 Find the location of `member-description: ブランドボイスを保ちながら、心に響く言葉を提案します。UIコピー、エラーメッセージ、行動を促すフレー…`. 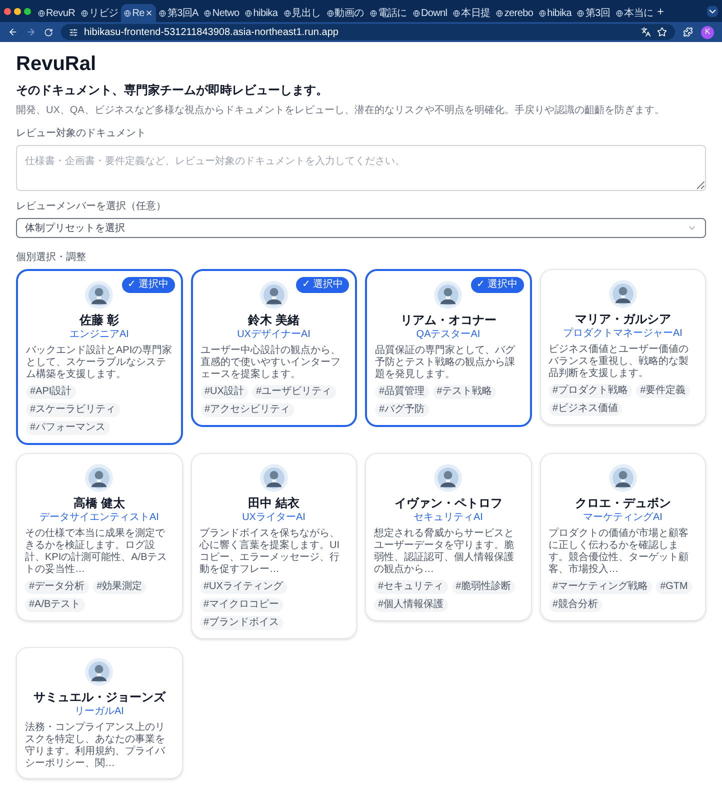

member-description: ブランドボイスを保ちながら、心に響く言葉を提案します。UIコピー、エラーメッセージ、行動を促すフレー… is located at coordinates (270, 552).